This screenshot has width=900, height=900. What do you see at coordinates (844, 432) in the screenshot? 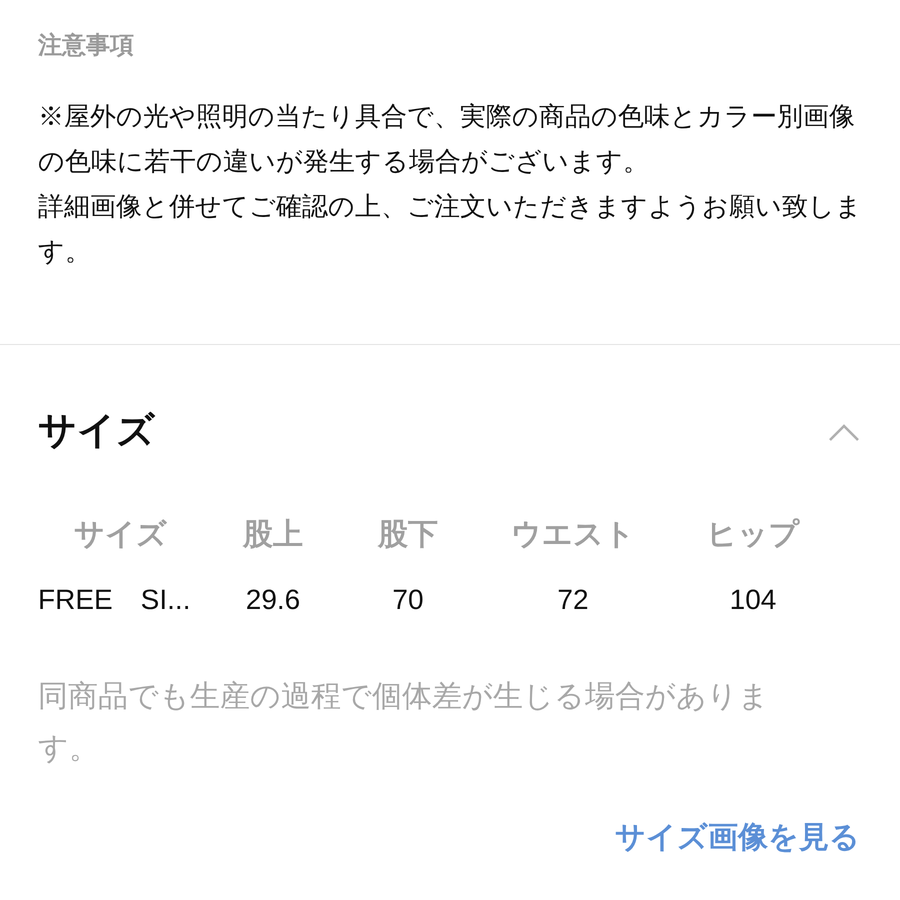
I see `chevron-up-icon` at bounding box center [844, 432].